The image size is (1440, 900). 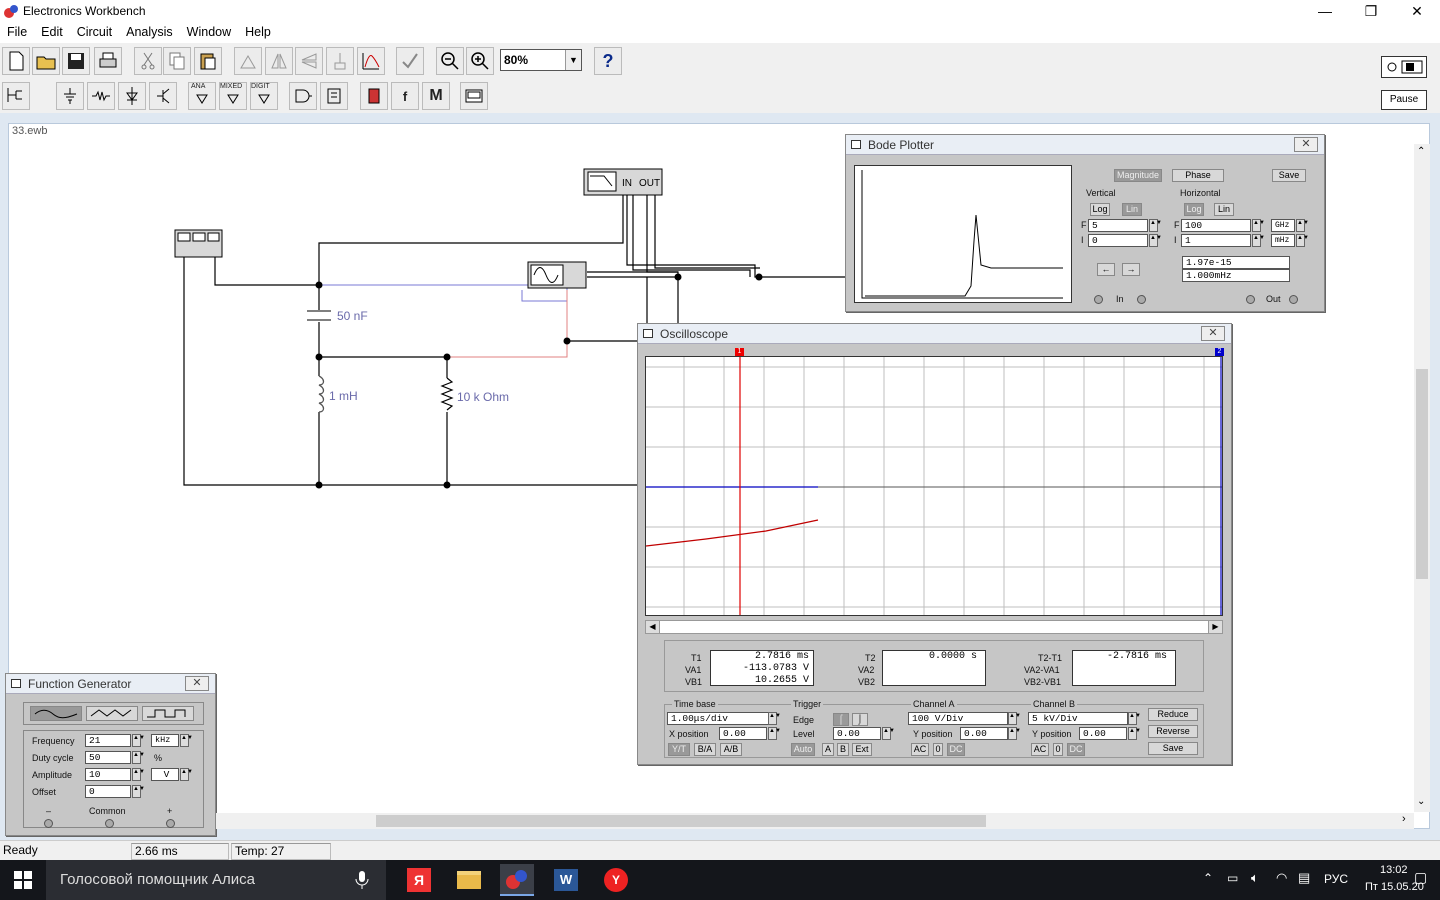 What do you see at coordinates (1138, 175) in the screenshot?
I see `magnitude-button: Magnitude` at bounding box center [1138, 175].